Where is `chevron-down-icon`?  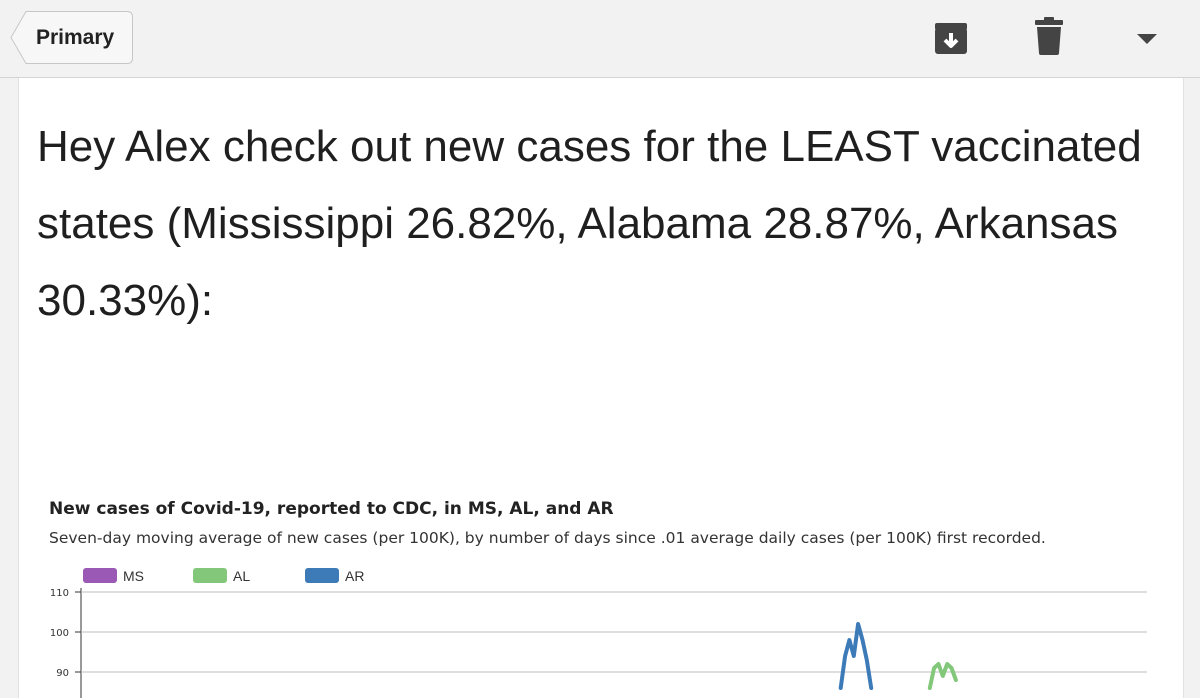
chevron-down-icon is located at coordinates (1147, 39).